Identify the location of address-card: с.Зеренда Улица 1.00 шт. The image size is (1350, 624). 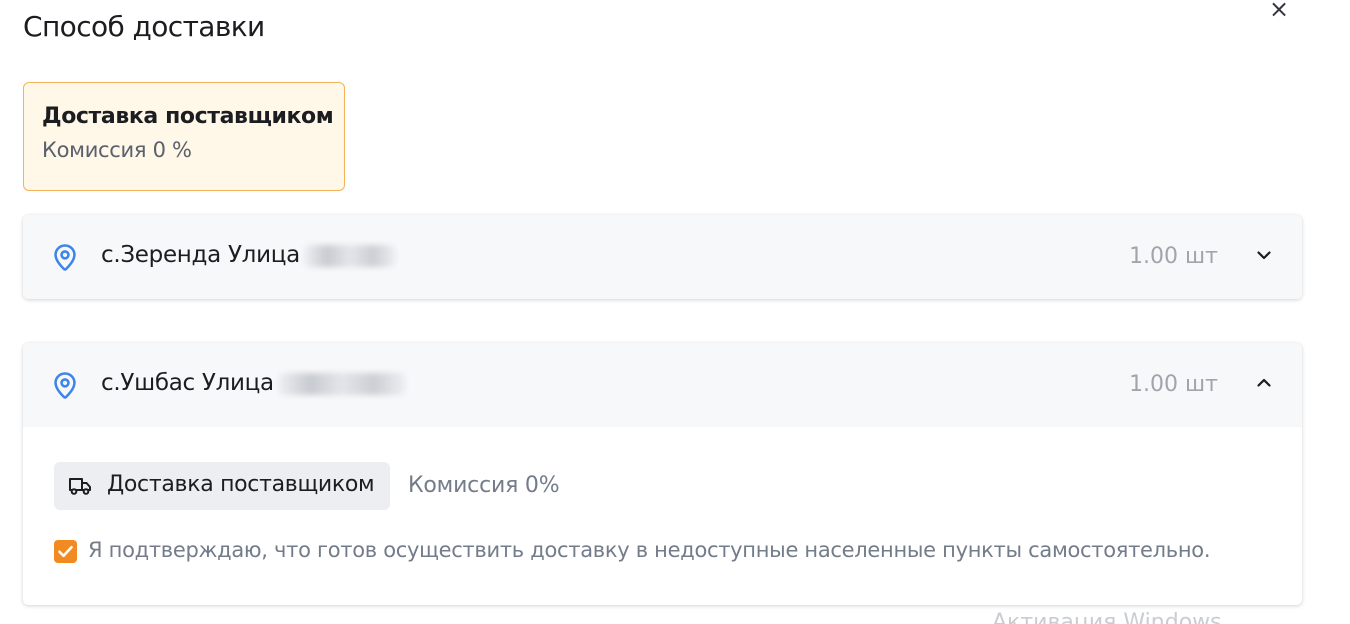
(662, 257).